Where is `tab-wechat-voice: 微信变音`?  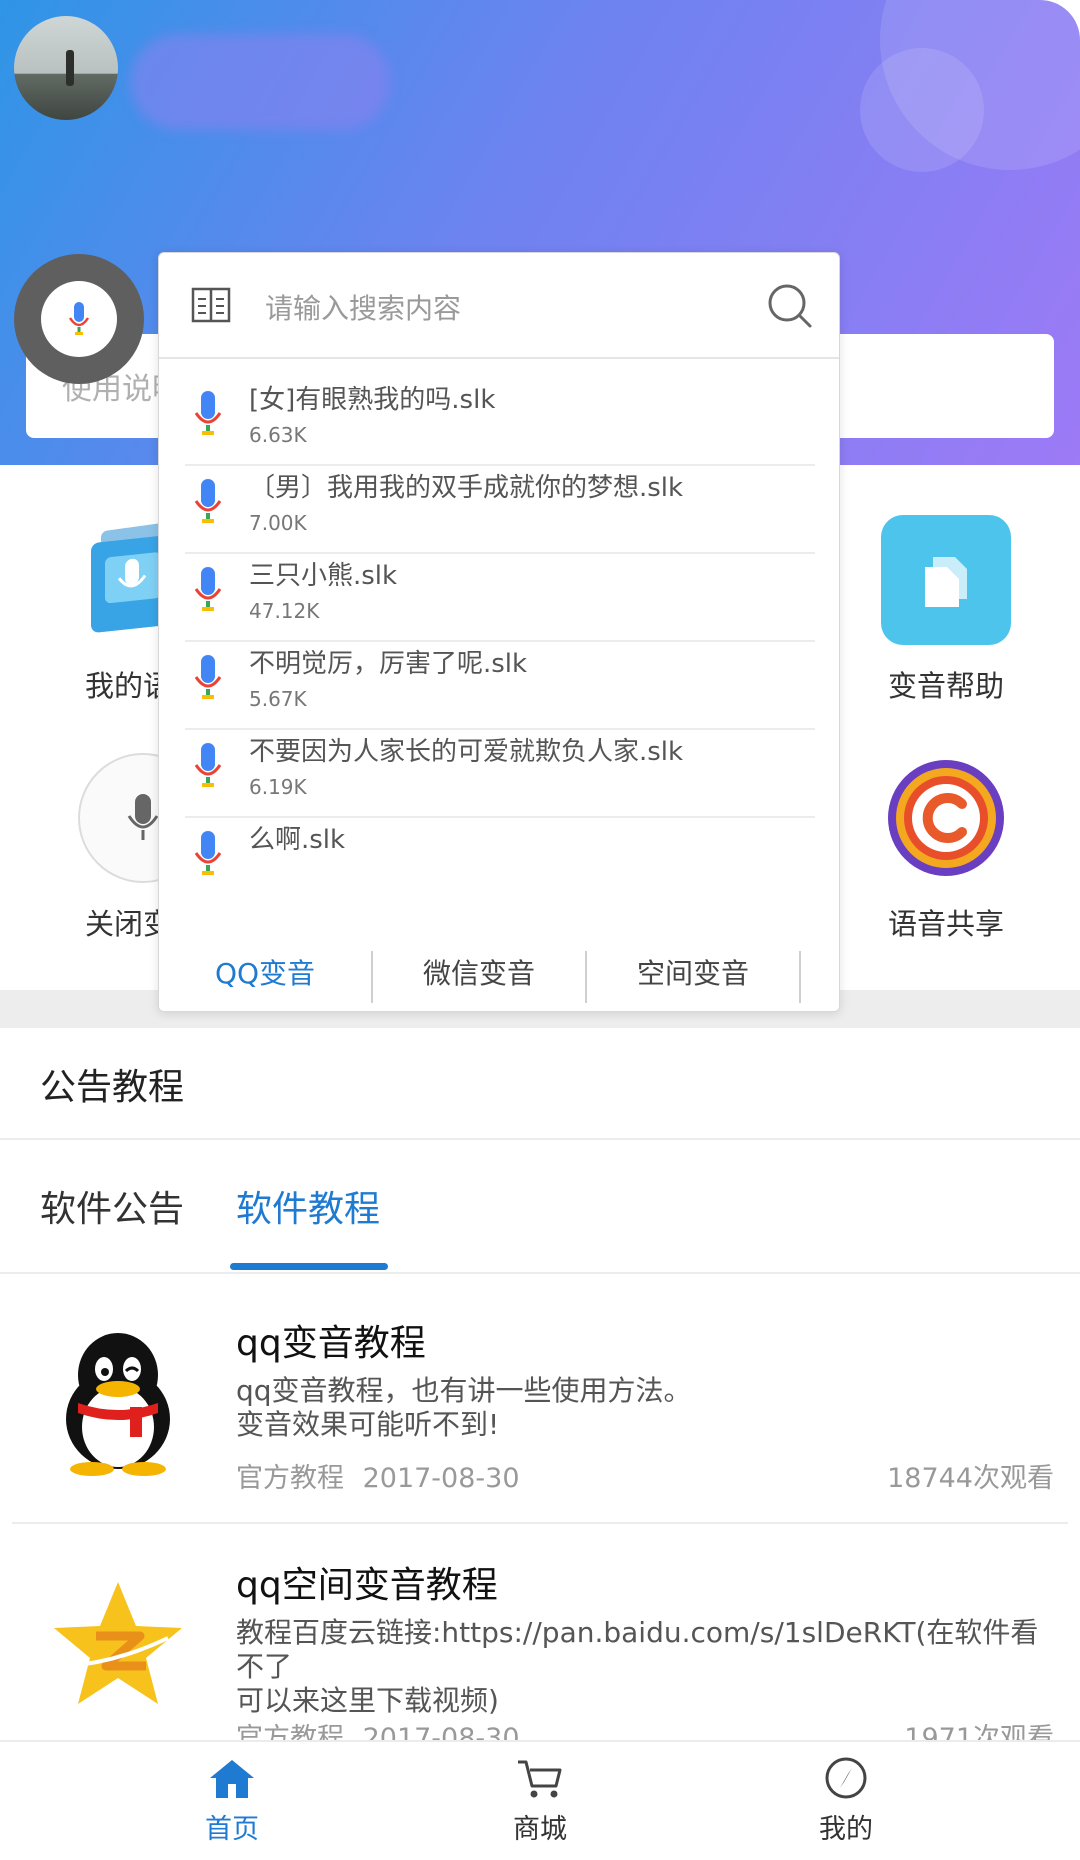
tab-wechat-voice: 微信变音 is located at coordinates (479, 971).